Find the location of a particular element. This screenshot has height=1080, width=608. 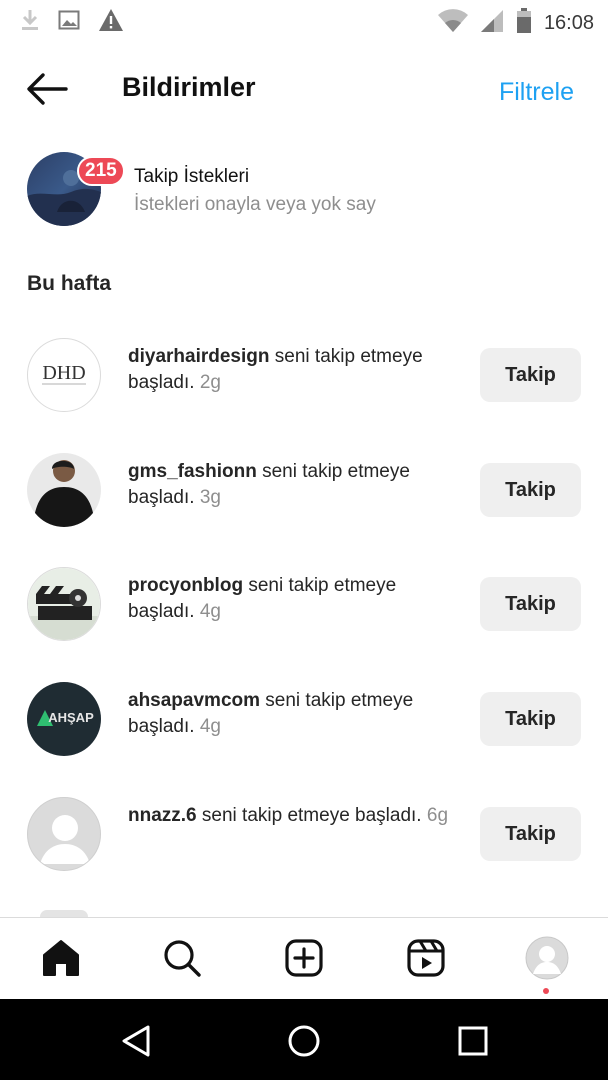

notification-username: procyonblog is located at coordinates (185, 585).